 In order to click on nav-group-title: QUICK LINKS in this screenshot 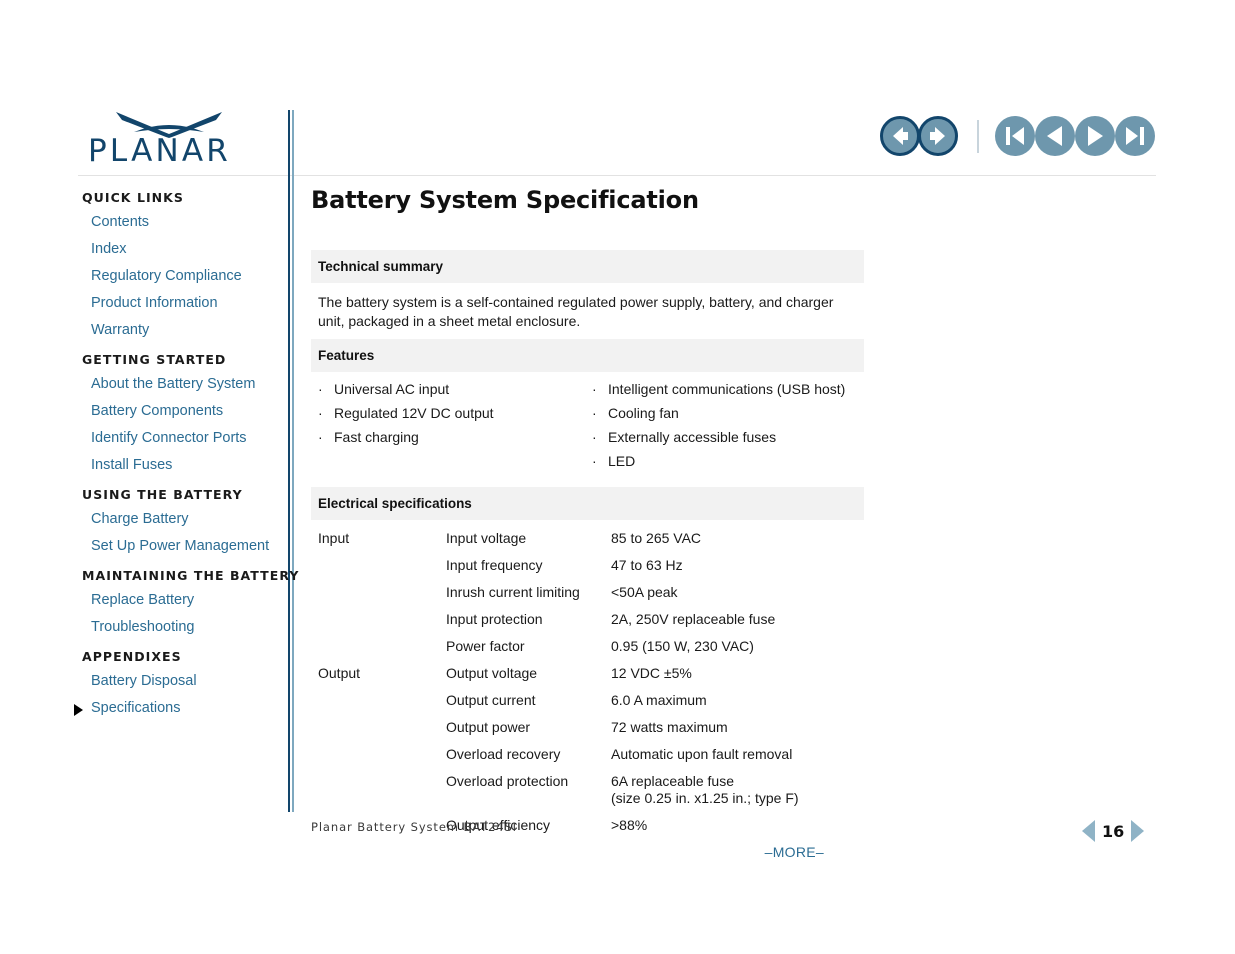, I will do `click(133, 197)`.